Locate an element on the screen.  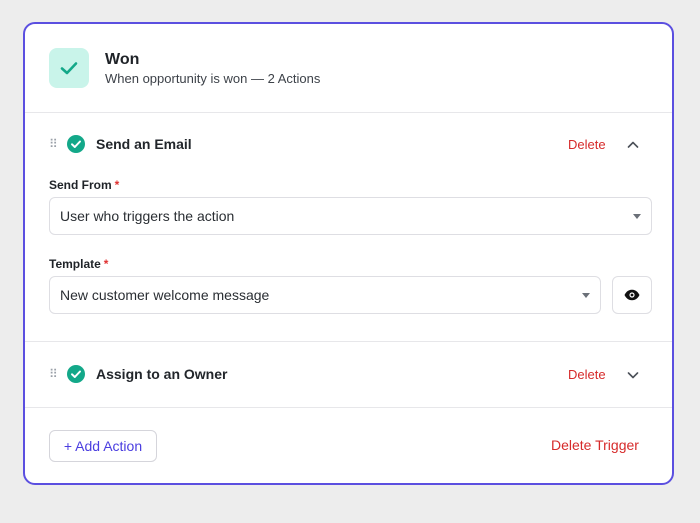
trigger-subtitle: When opportunity is won — 2 Actions is located at coordinates (213, 78).